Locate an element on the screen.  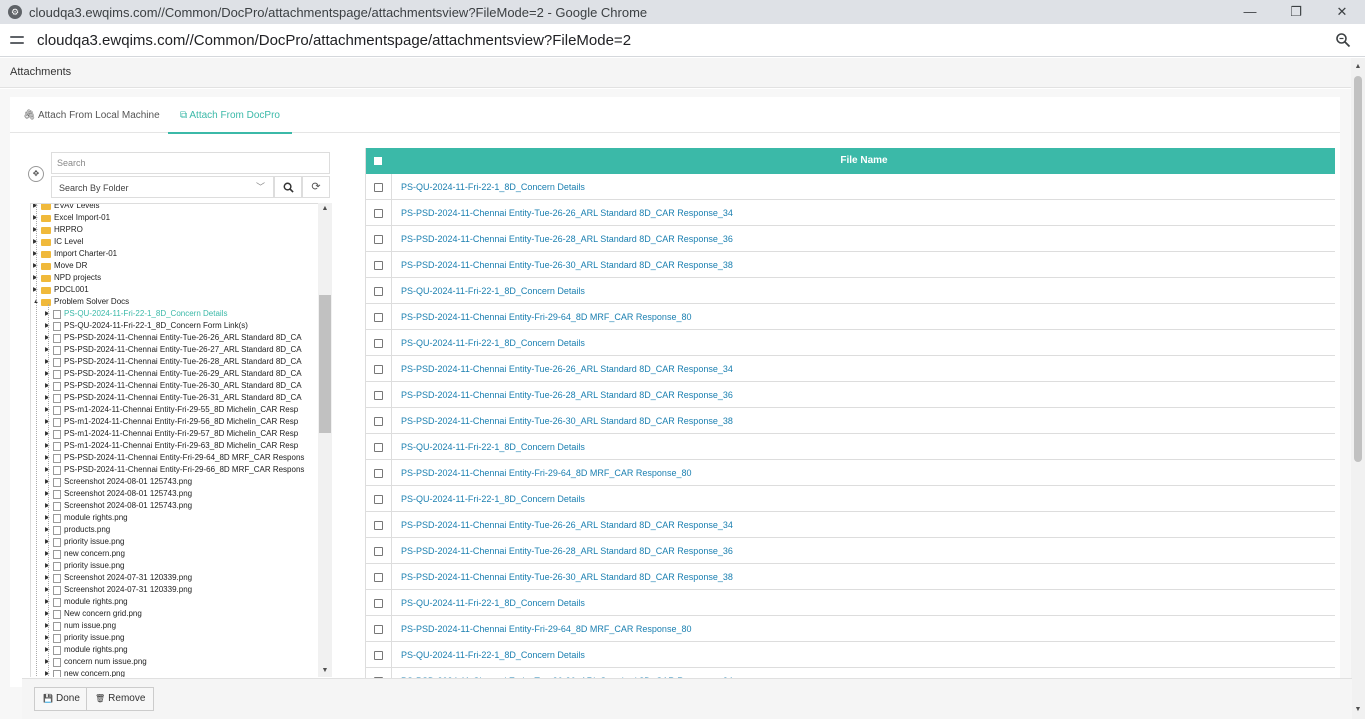
tree-folder: ▶ EVAV Levels is located at coordinates (66, 208).